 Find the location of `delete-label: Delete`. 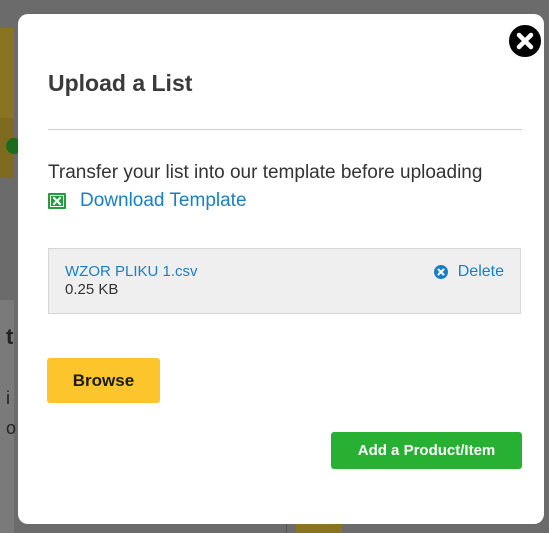

delete-label: Delete is located at coordinates (480, 271).